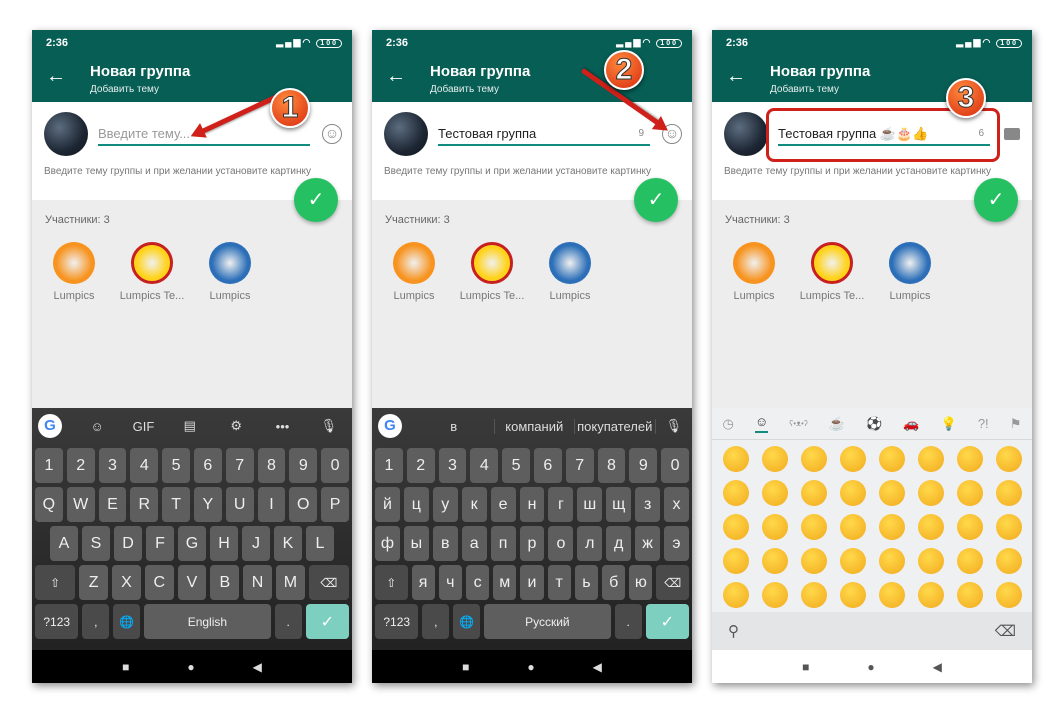 The height and width of the screenshot is (715, 1064). Describe the element at coordinates (474, 543) in the screenshot. I see `key: а` at that location.